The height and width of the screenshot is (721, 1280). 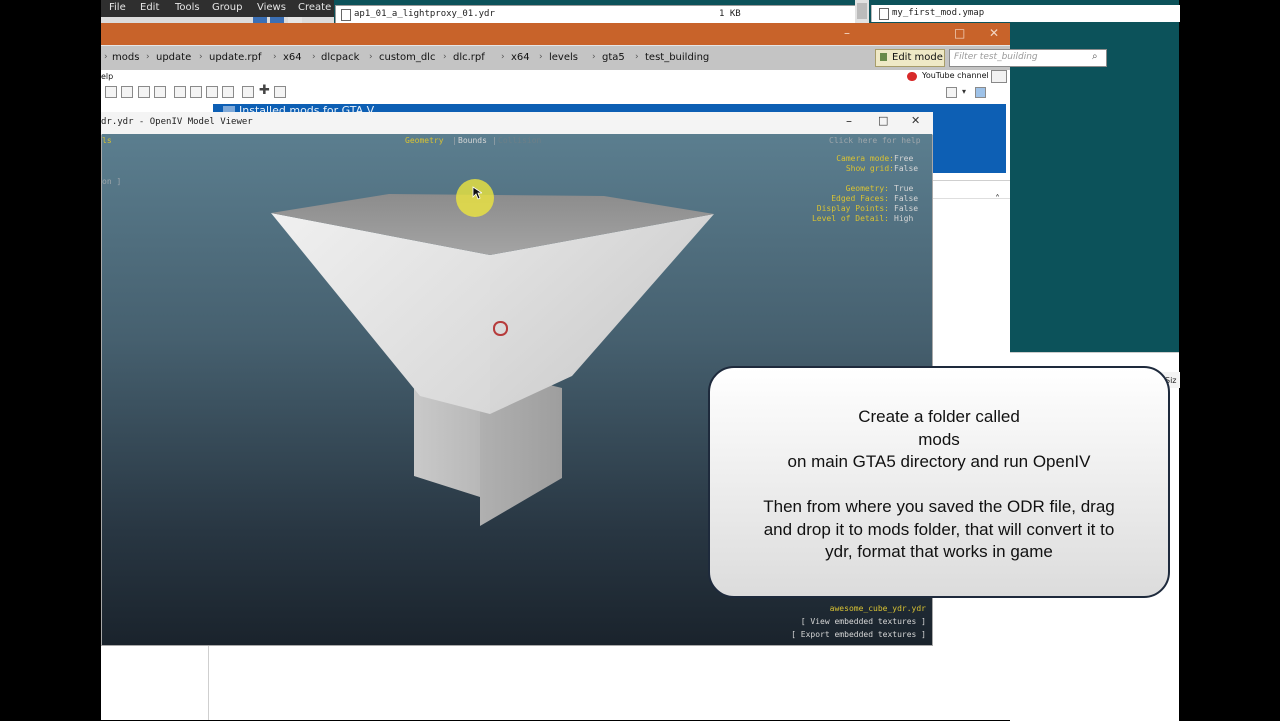 I want to click on menu-group: Group, so click(x=227, y=7).